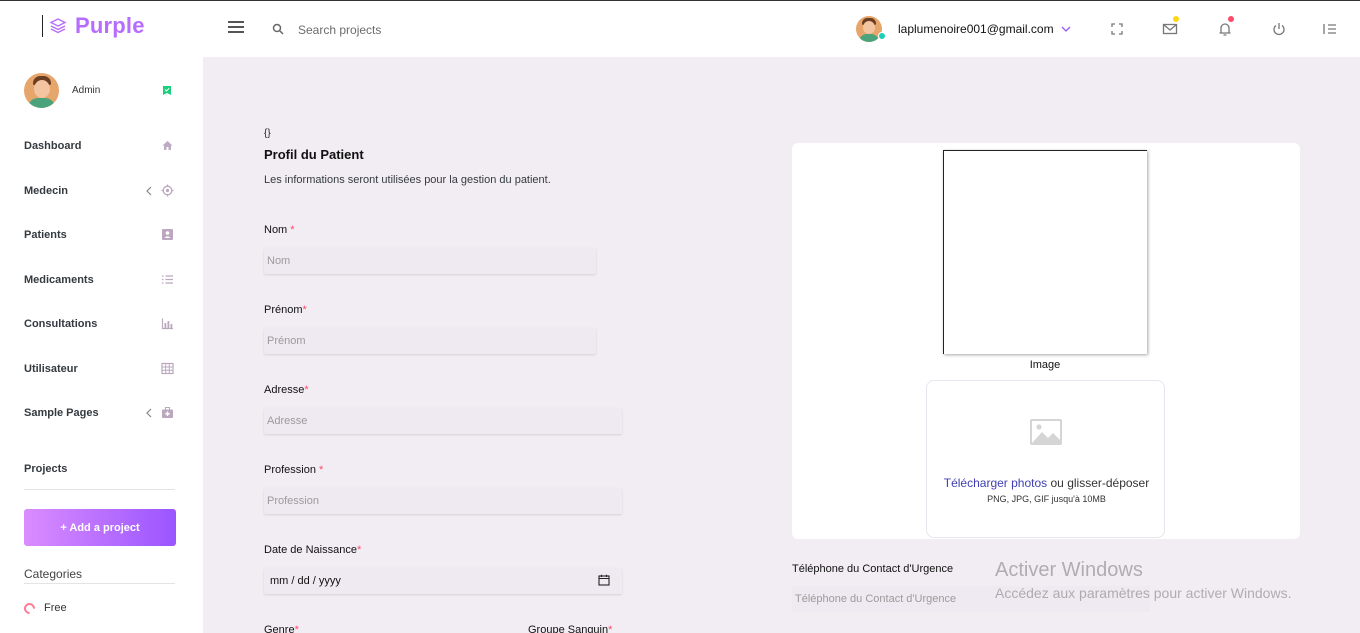 The width and height of the screenshot is (1360, 633). I want to click on add-project-button: + Add a project, so click(100, 527).